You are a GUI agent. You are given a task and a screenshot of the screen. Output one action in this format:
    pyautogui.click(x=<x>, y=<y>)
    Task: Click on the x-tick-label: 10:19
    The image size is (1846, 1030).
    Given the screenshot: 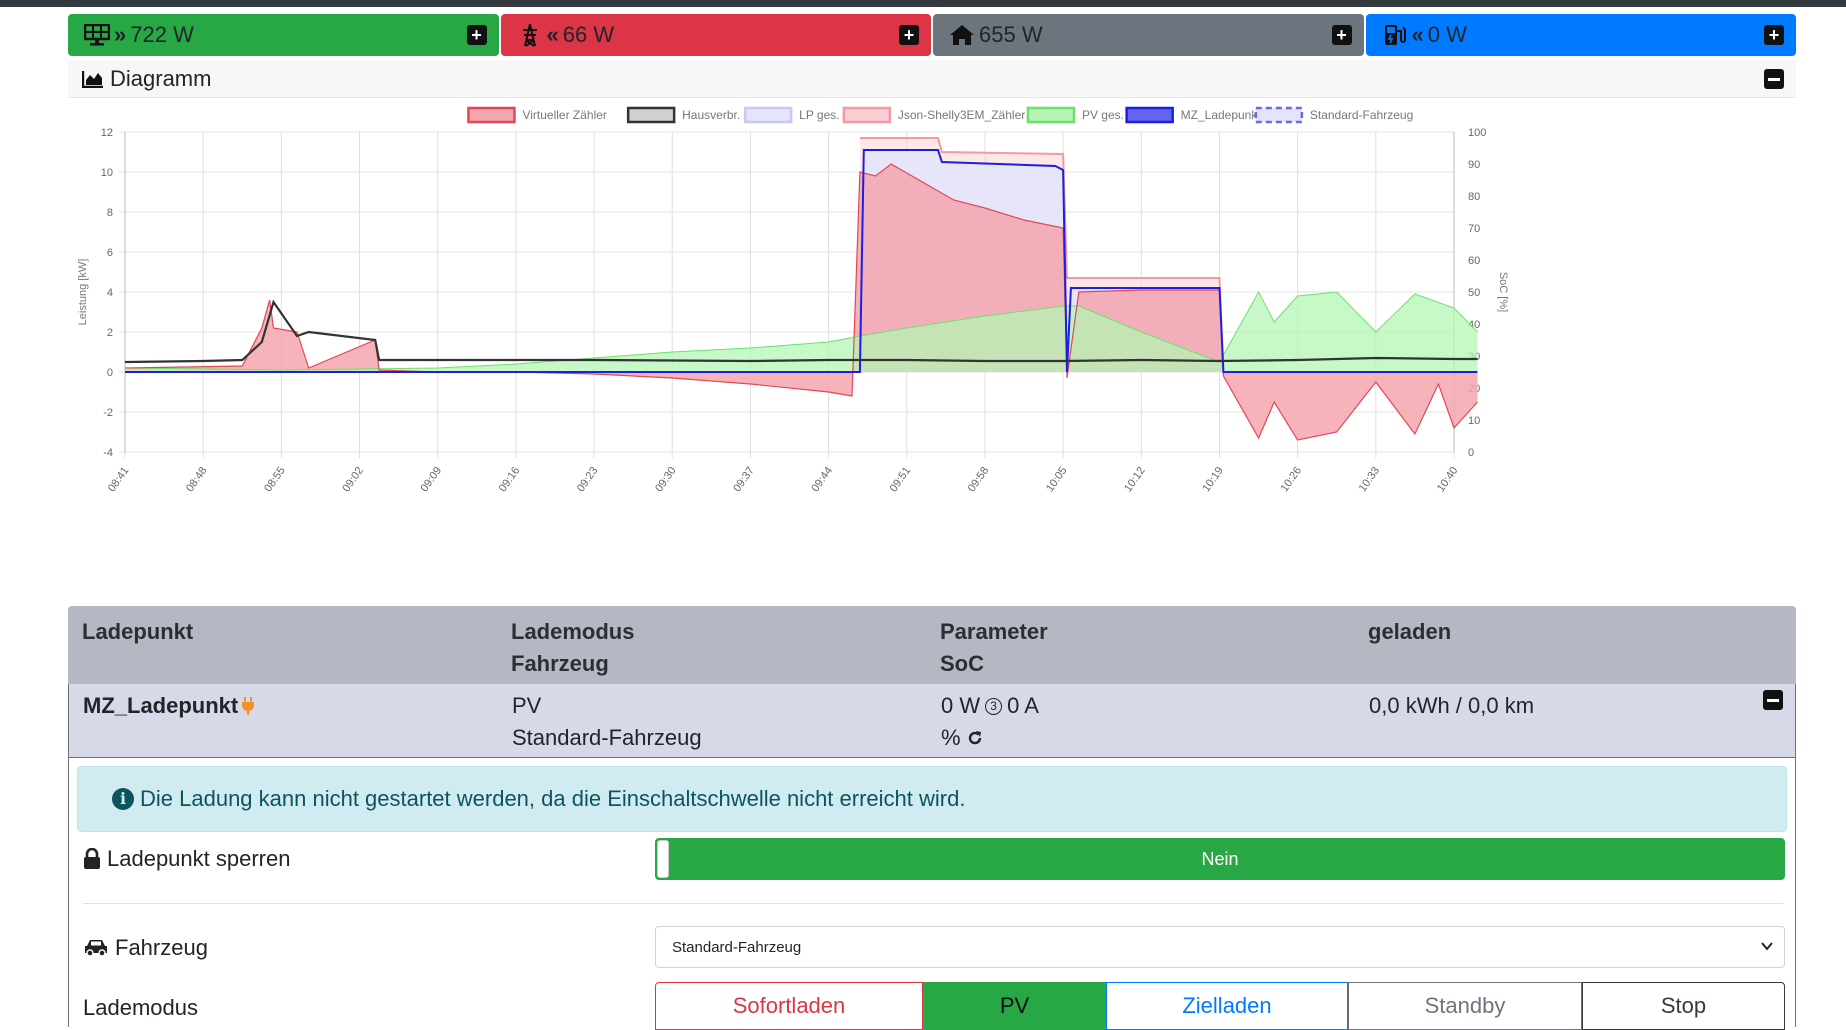 What is the action you would take?
    pyautogui.click(x=1213, y=479)
    